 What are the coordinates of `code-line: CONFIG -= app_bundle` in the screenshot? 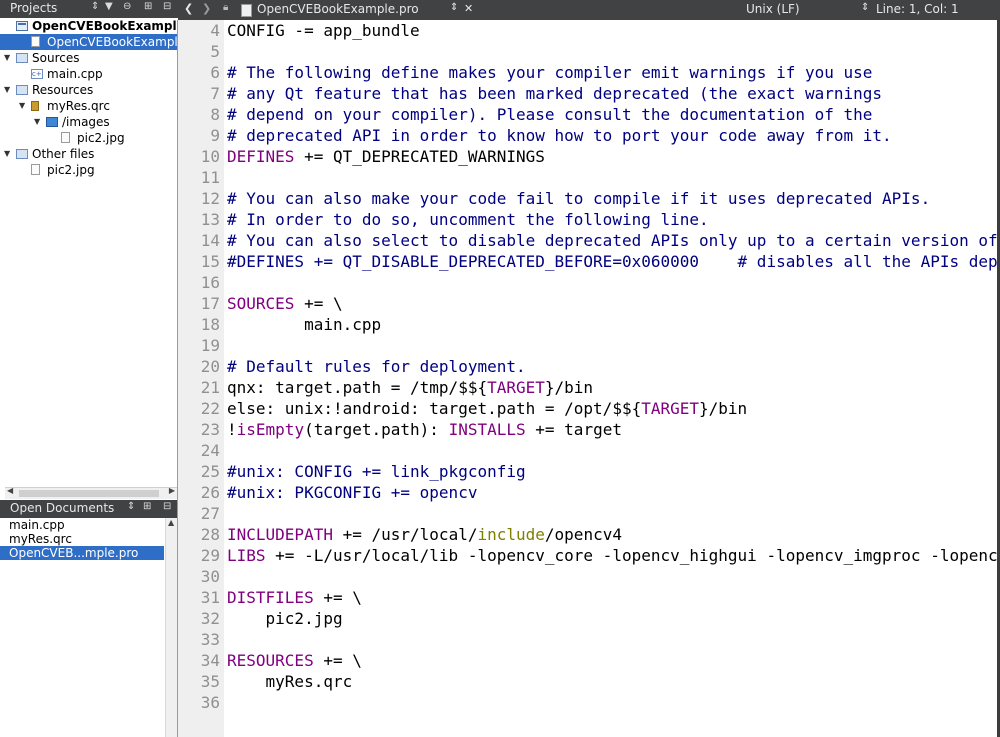 It's located at (323, 30).